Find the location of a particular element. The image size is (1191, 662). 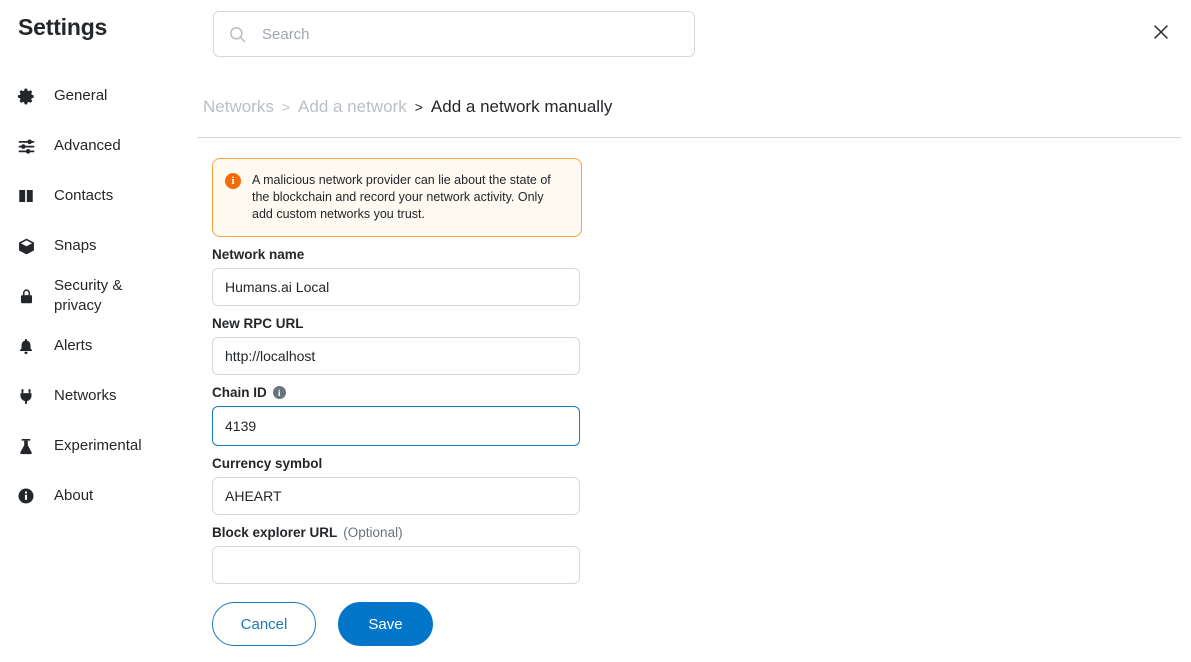

block-explorer-url-input is located at coordinates (396, 565).